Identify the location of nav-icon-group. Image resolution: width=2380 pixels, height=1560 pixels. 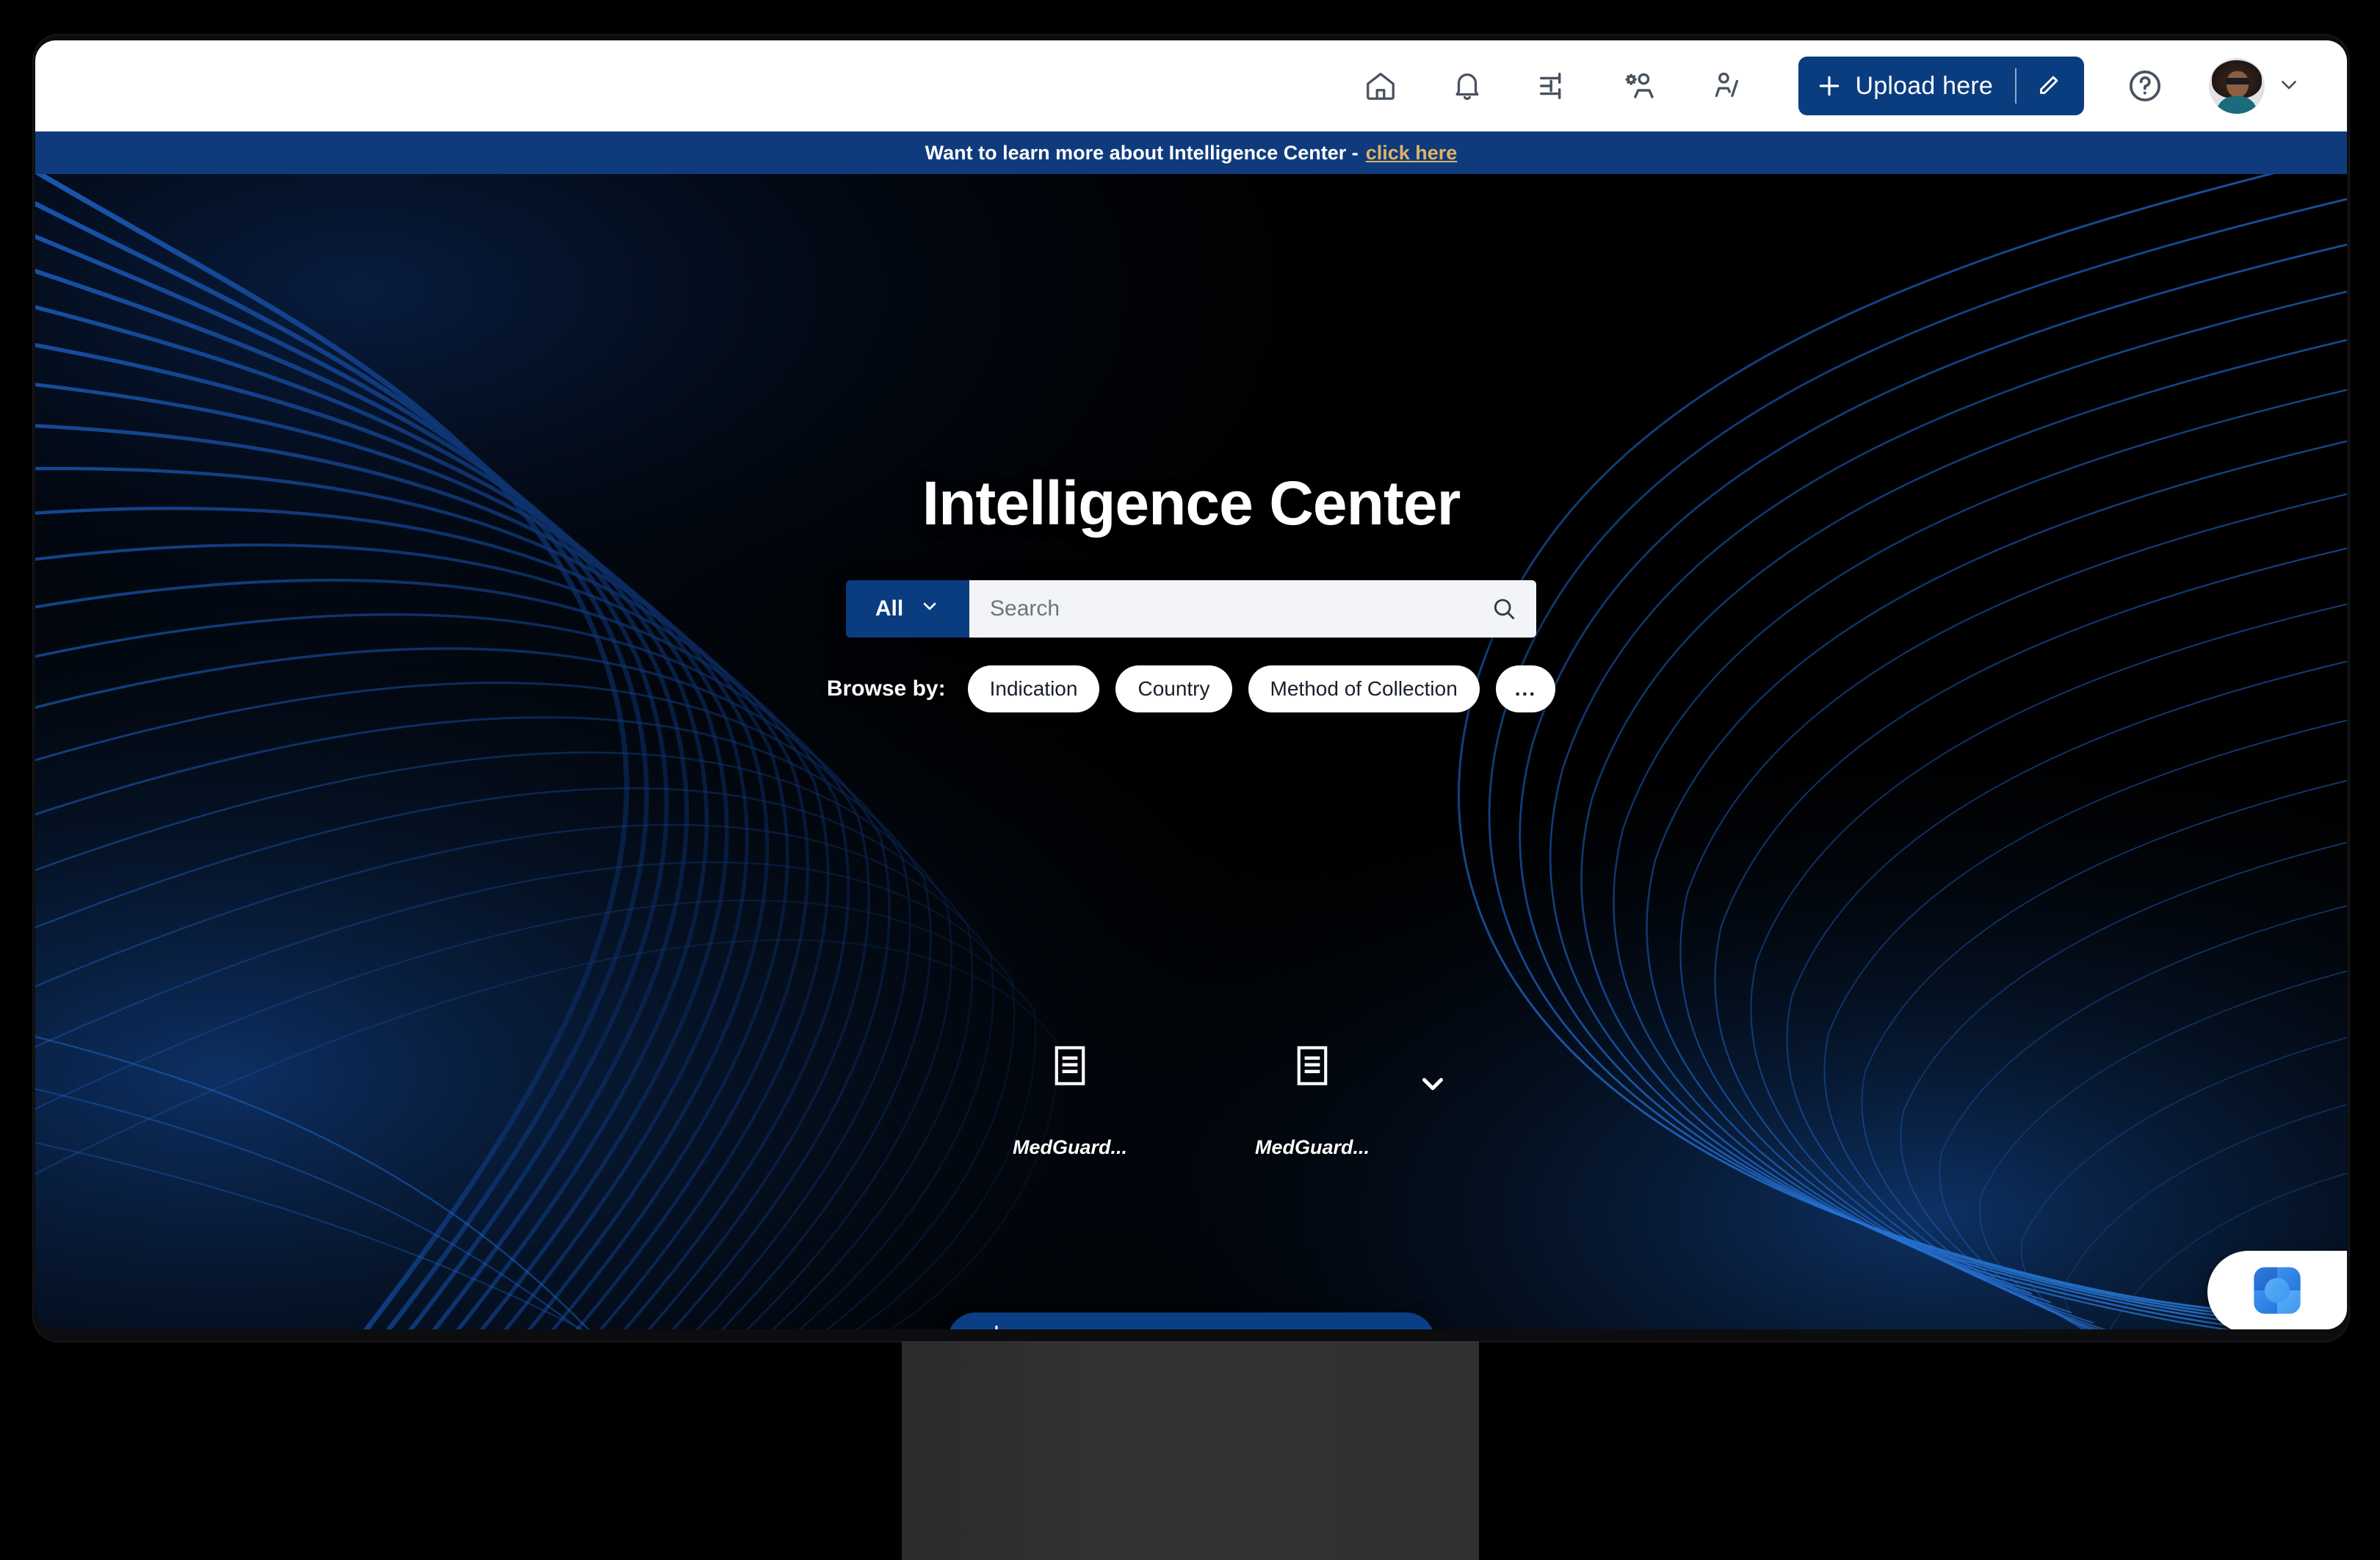
(1553, 86).